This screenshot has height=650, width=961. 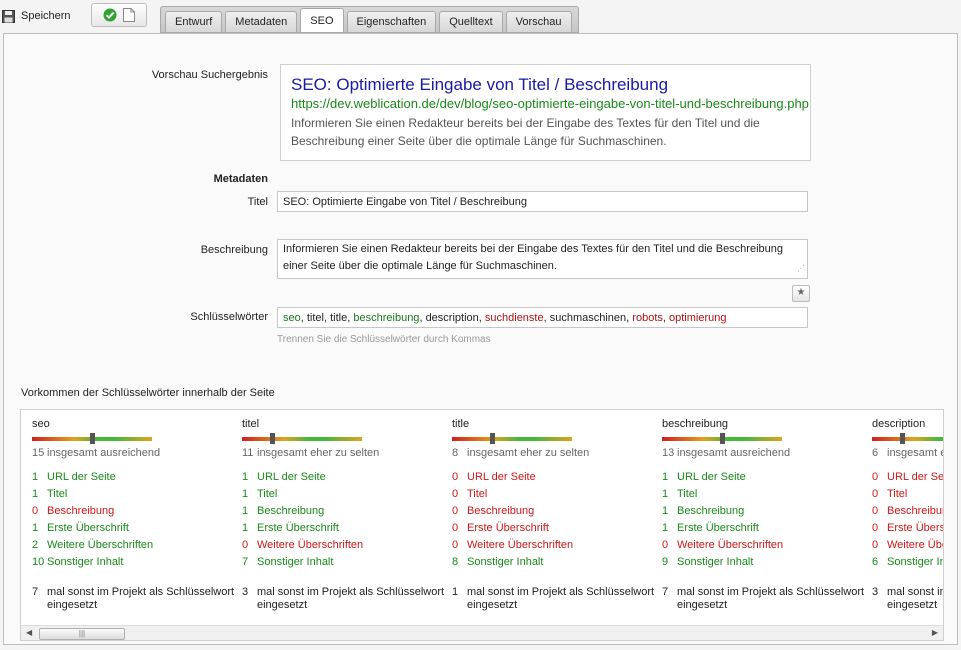 I want to click on save-button: Speichern, so click(x=36, y=16).